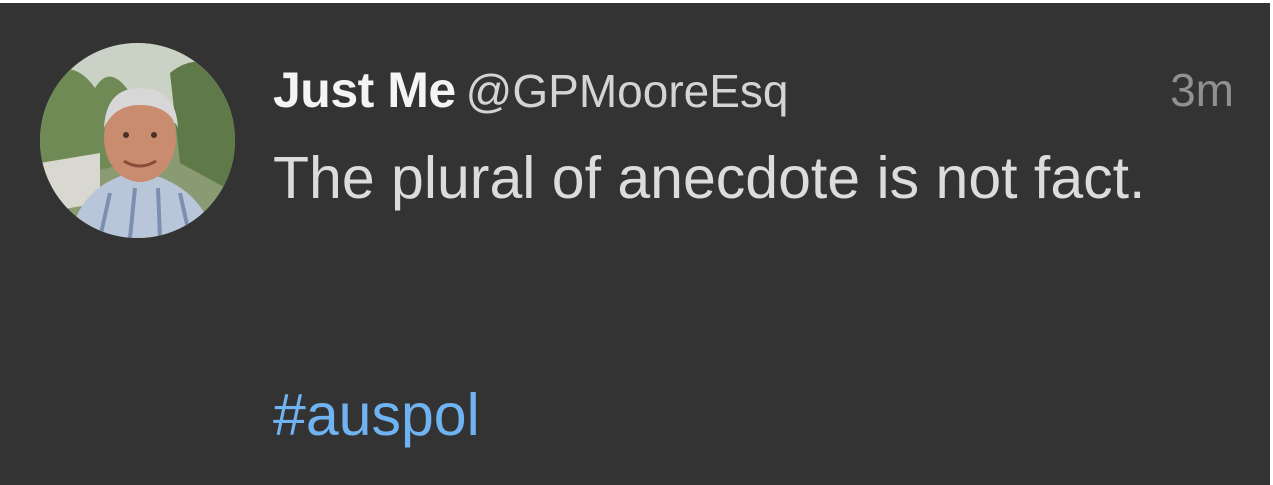 Image resolution: width=1273 pixels, height=485 pixels. Describe the element at coordinates (376, 415) in the screenshot. I see `hashtag-link: #auspol` at that location.